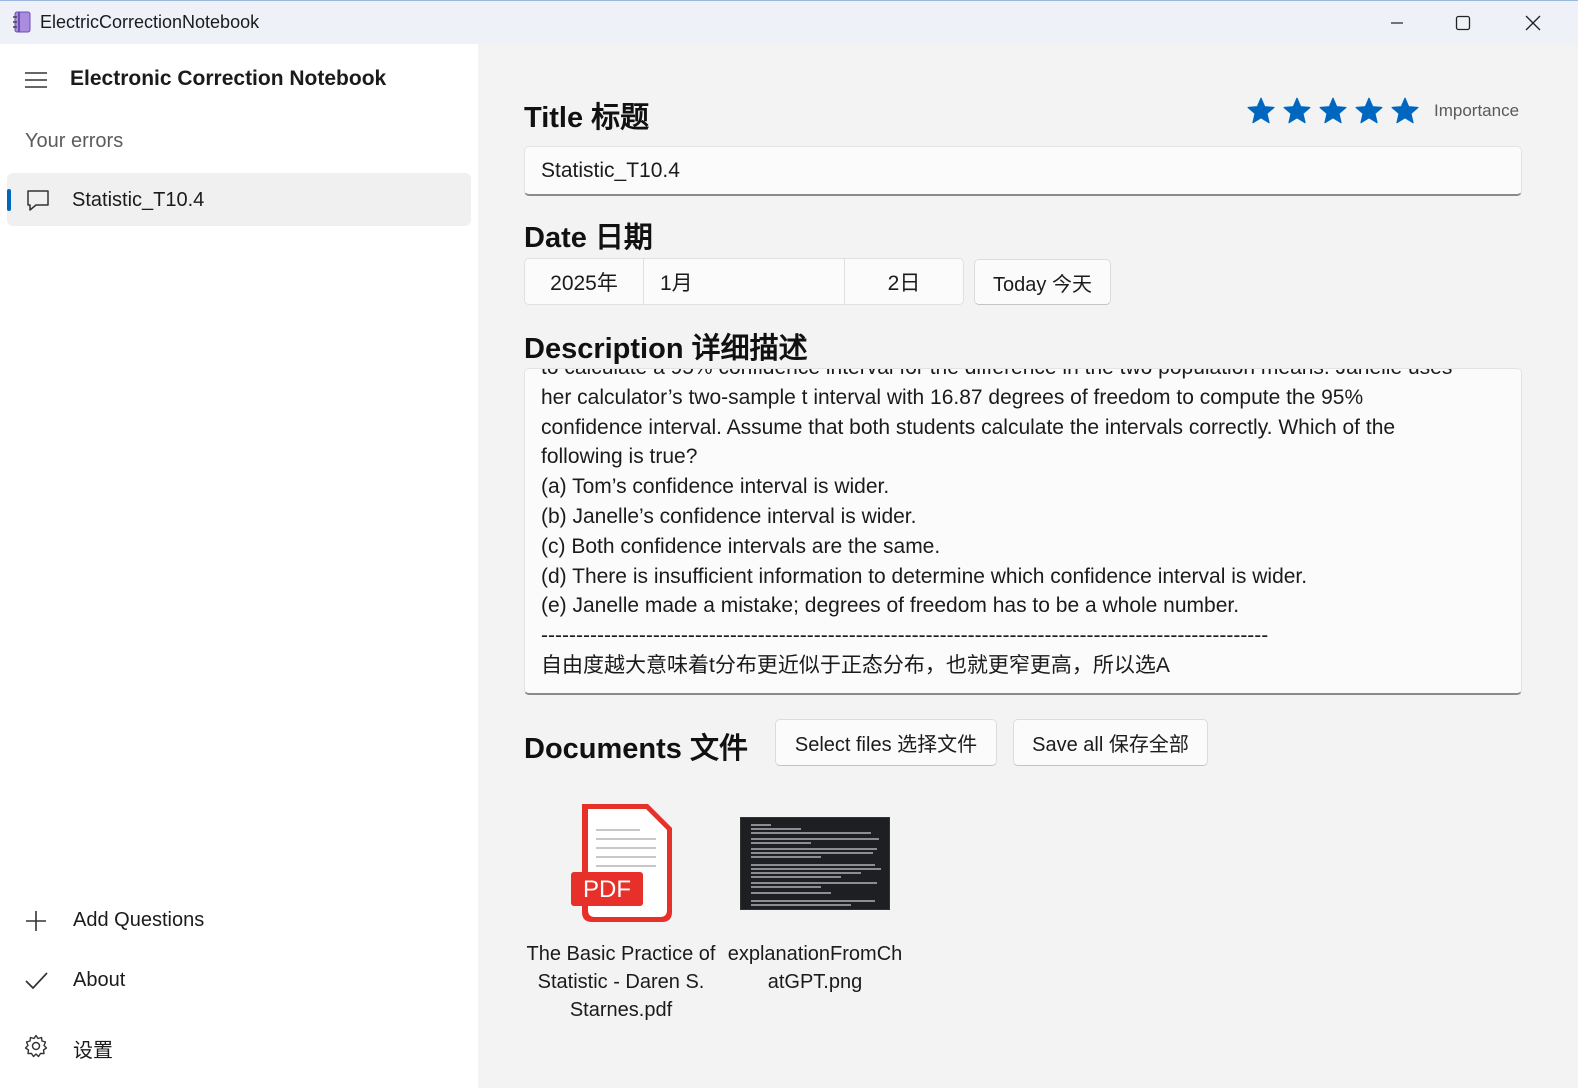 This screenshot has height=1088, width=1578. I want to click on title-input: Statistic_T10.4, so click(1023, 171).